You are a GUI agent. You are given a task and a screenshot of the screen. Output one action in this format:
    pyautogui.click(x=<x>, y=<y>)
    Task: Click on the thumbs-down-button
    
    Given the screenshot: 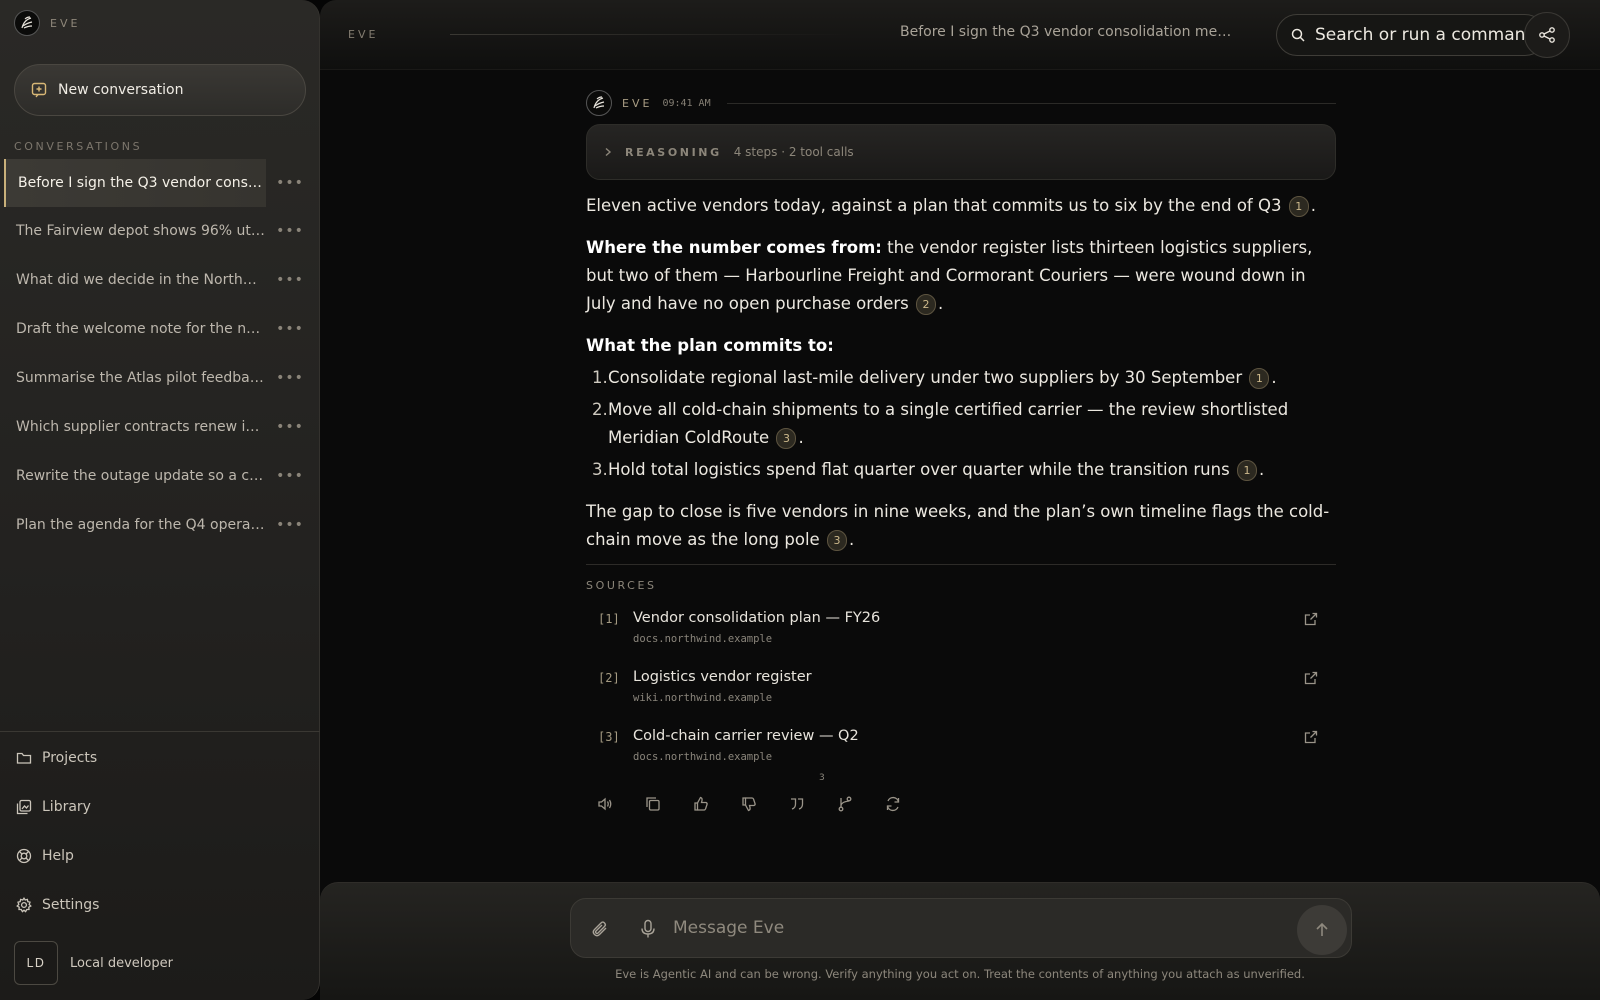 What is the action you would take?
    pyautogui.click(x=749, y=804)
    